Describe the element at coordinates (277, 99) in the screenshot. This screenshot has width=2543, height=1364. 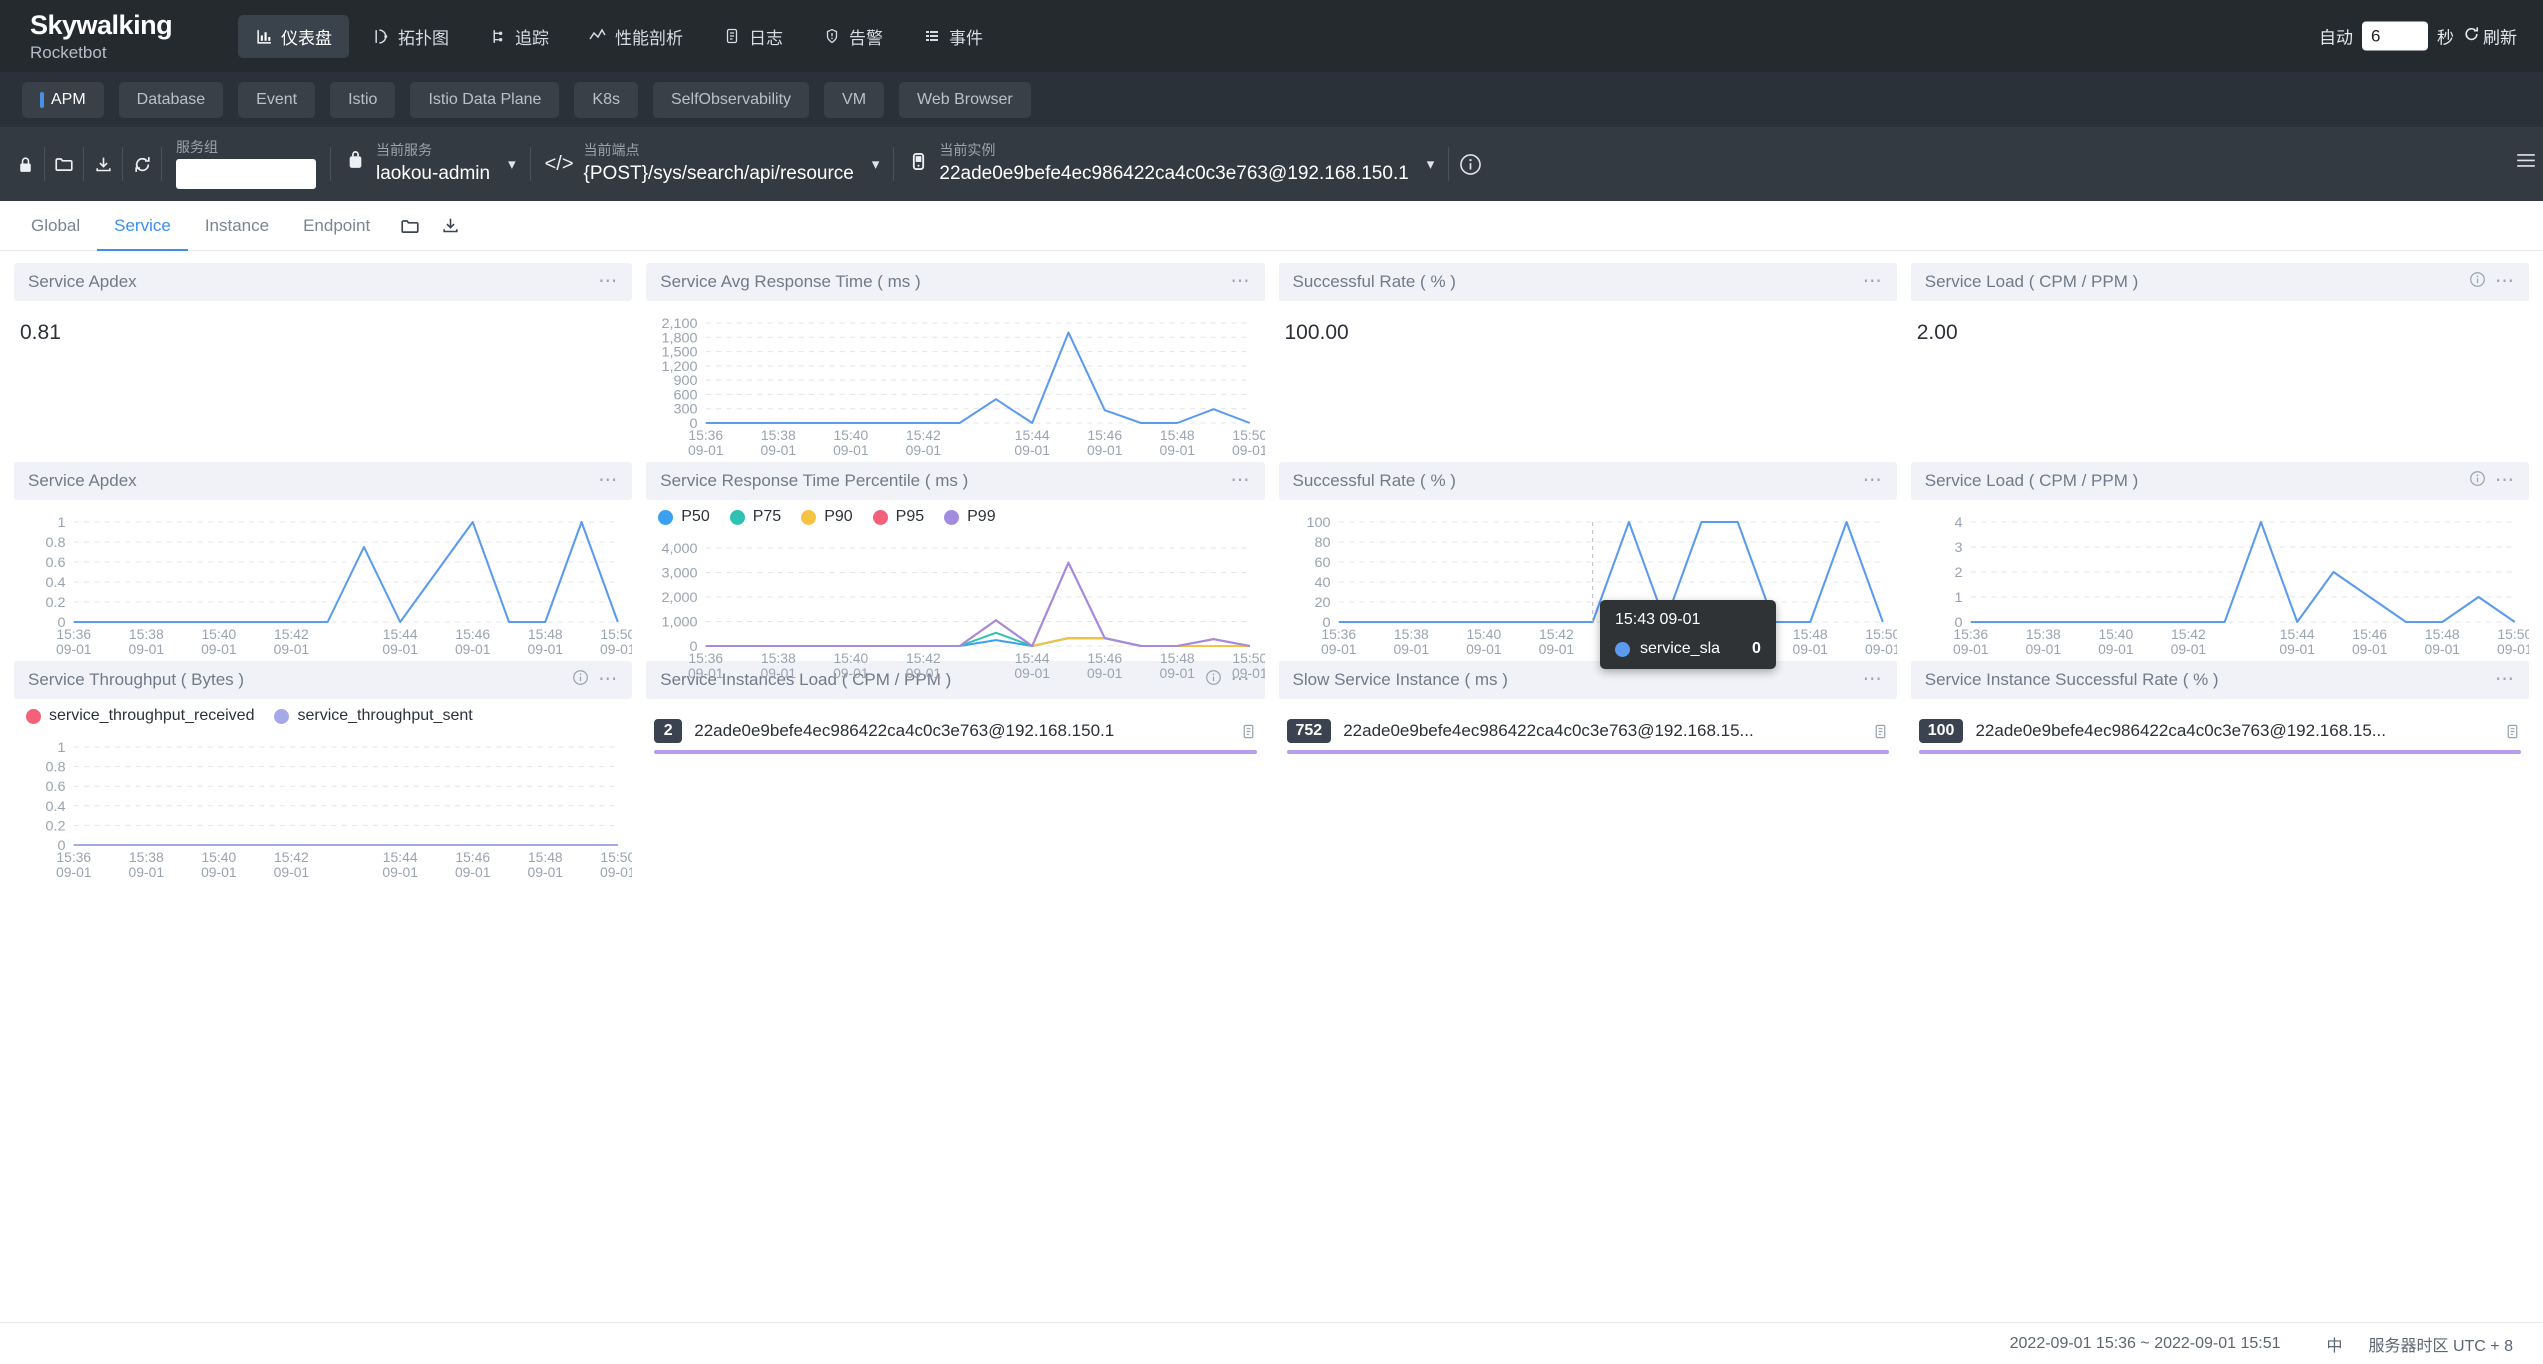
I see `layer-tab-event: Event` at that location.